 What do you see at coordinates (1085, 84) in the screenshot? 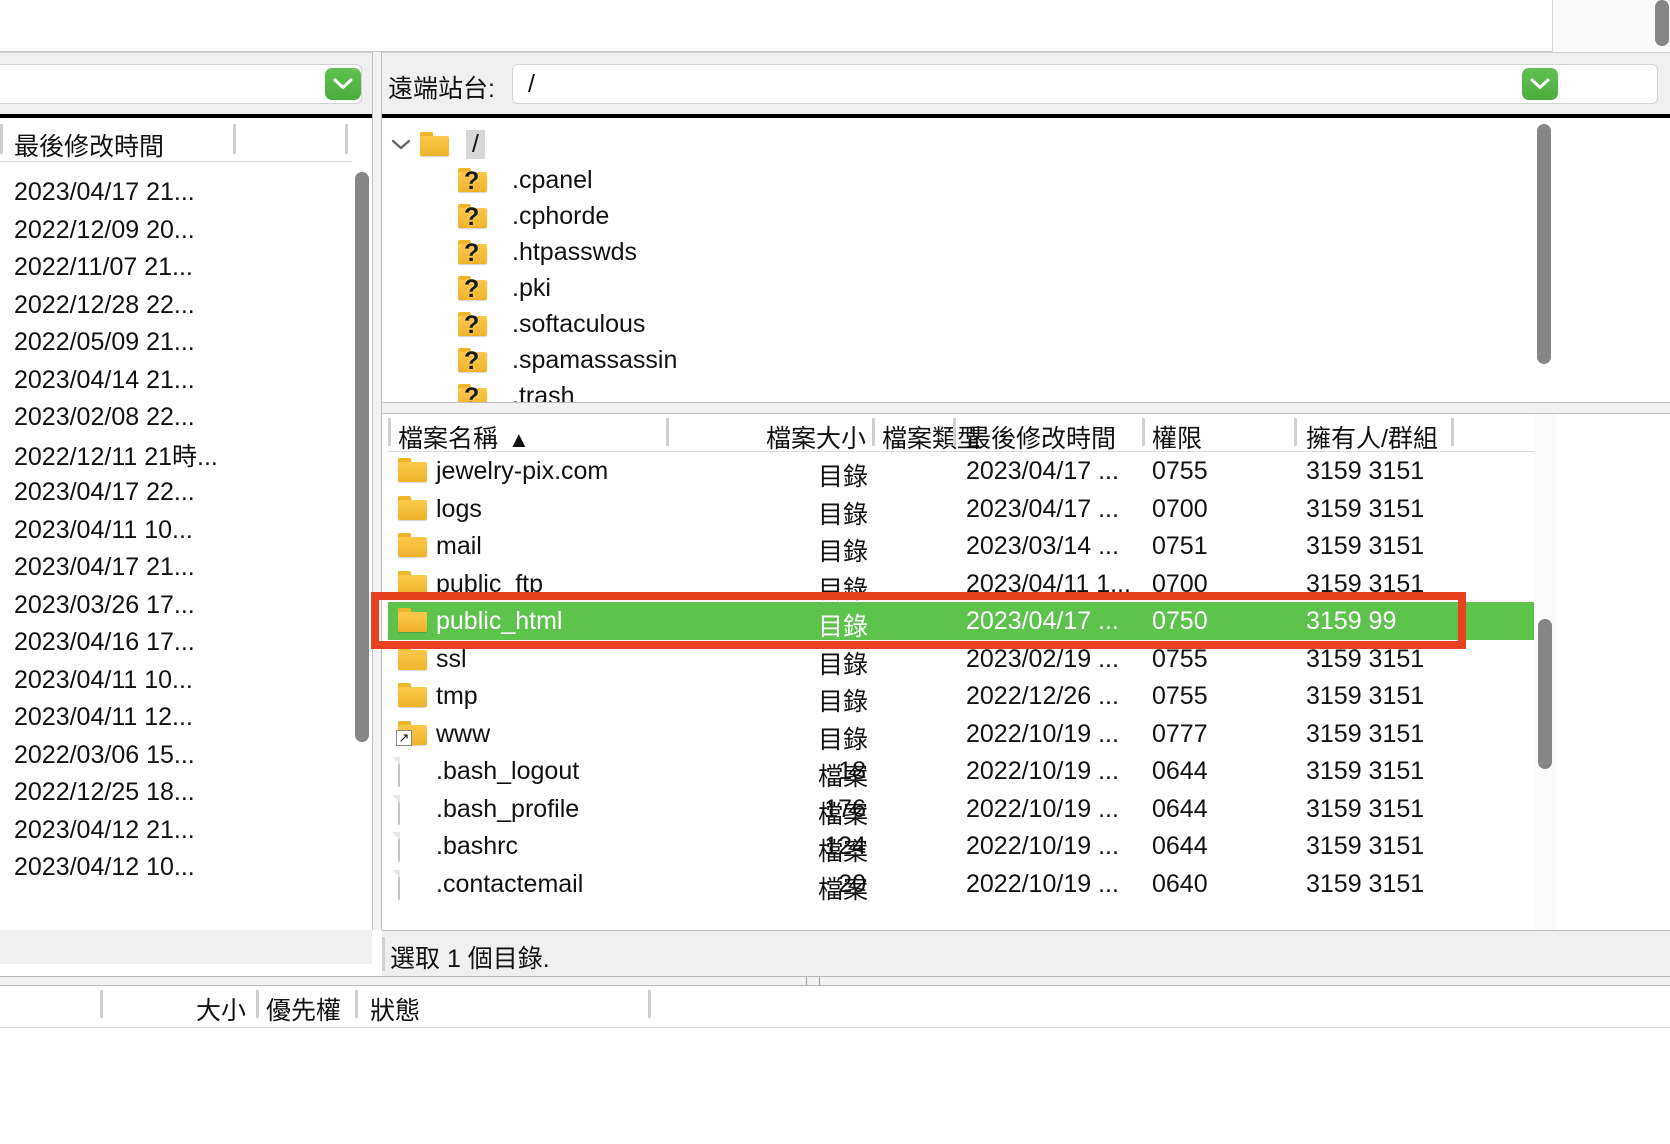
I see `remote-path-input: /` at bounding box center [1085, 84].